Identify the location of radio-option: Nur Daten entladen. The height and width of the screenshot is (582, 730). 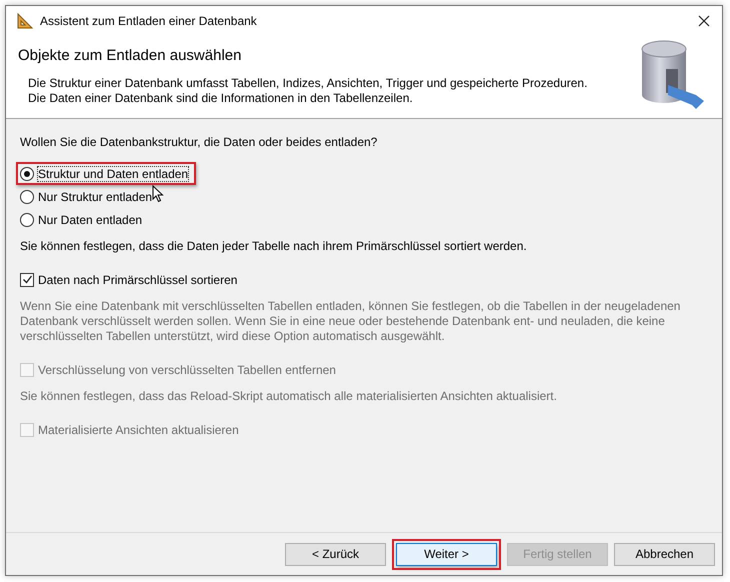
(81, 219).